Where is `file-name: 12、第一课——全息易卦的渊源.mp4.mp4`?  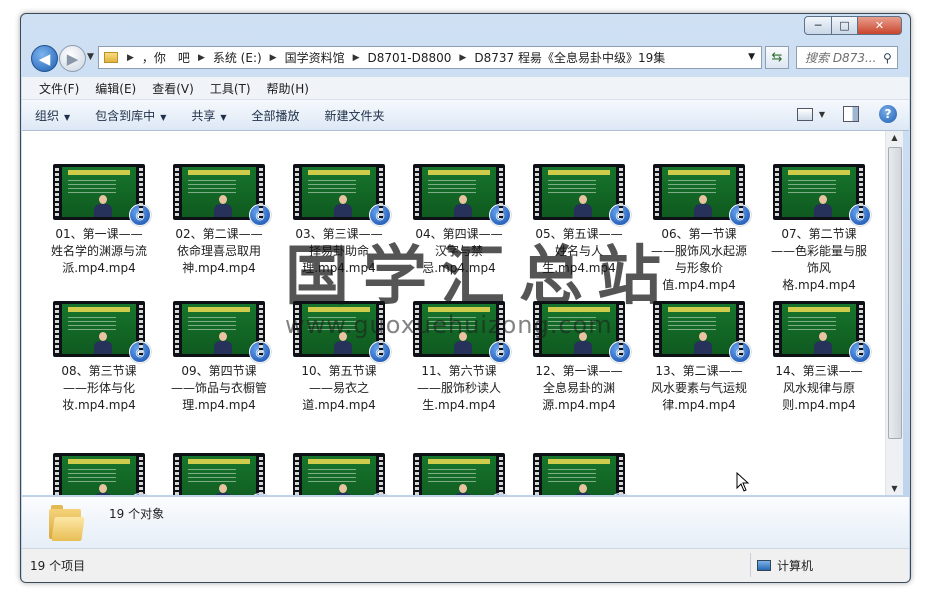 file-name: 12、第一课——全息易卦的渊源.mp4.mp4 is located at coordinates (579, 388).